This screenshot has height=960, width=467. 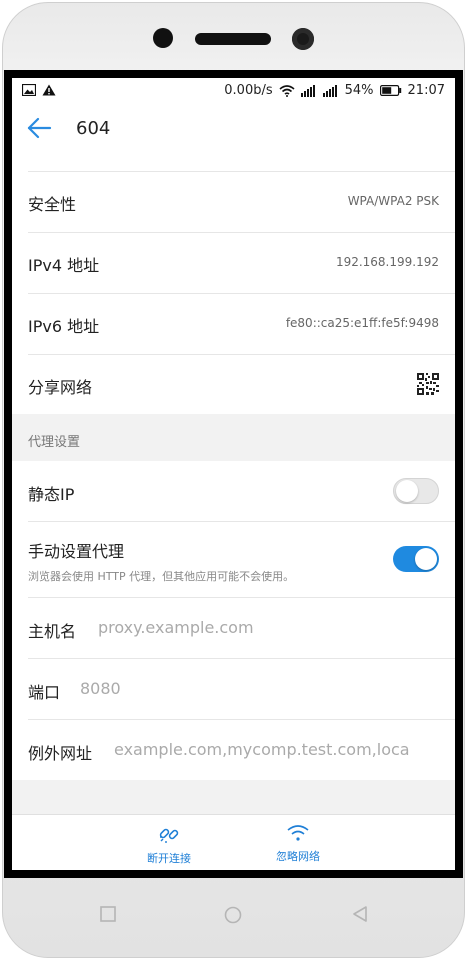 What do you see at coordinates (233, 39) in the screenshot?
I see `earpiece-speaker` at bounding box center [233, 39].